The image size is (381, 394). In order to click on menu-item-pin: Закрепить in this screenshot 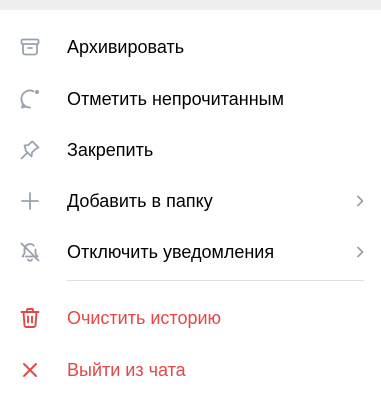, I will do `click(190, 150)`.